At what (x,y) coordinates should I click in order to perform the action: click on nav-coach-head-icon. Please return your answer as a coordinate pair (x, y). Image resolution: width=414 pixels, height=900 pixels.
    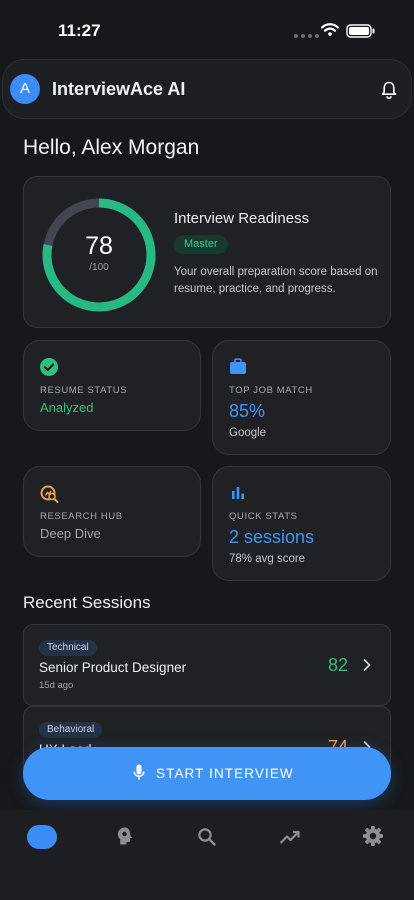
    Looking at the image, I should click on (125, 836).